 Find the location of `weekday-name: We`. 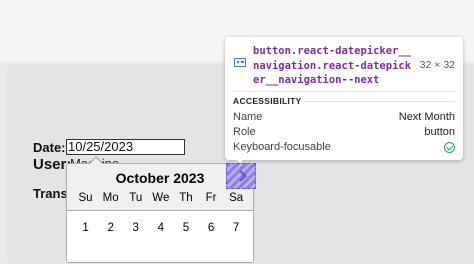

weekday-name: We is located at coordinates (161, 198).